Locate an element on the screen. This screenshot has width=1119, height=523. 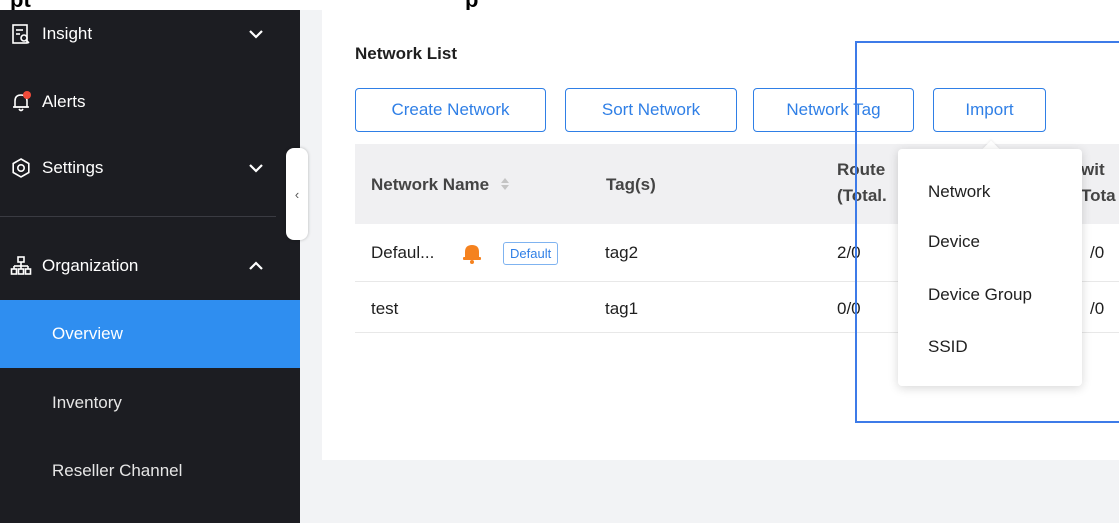
menu-item-network: Network is located at coordinates (959, 192).